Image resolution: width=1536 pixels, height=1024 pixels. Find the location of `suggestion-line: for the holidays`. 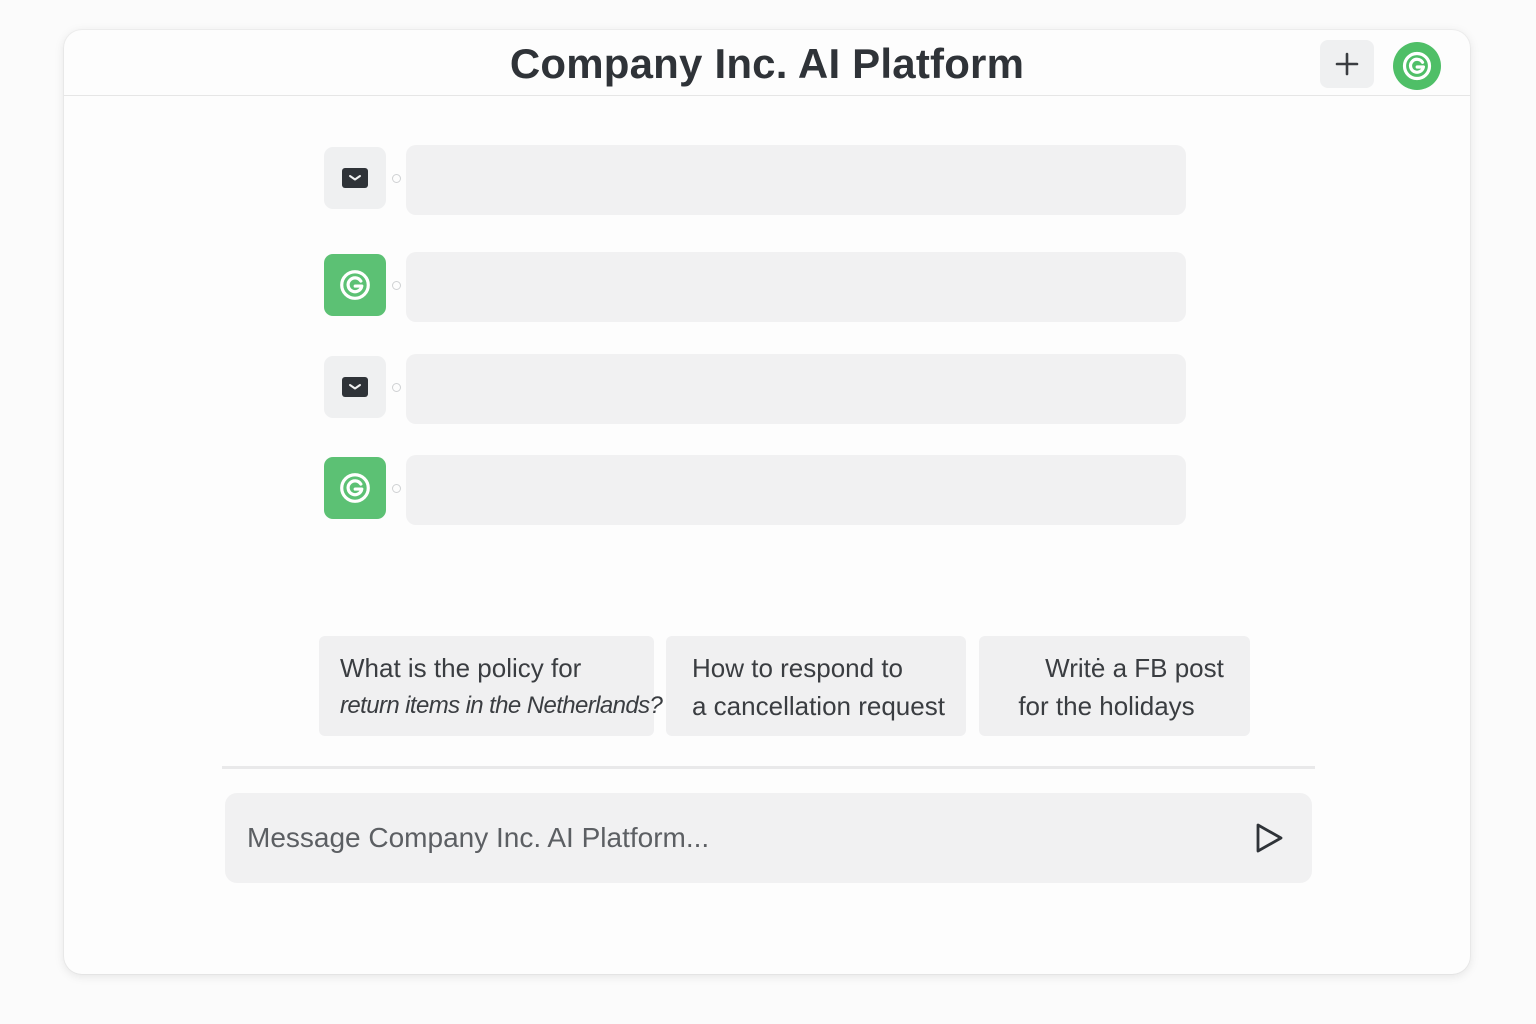

suggestion-line: for the holidays is located at coordinates (1106, 706).